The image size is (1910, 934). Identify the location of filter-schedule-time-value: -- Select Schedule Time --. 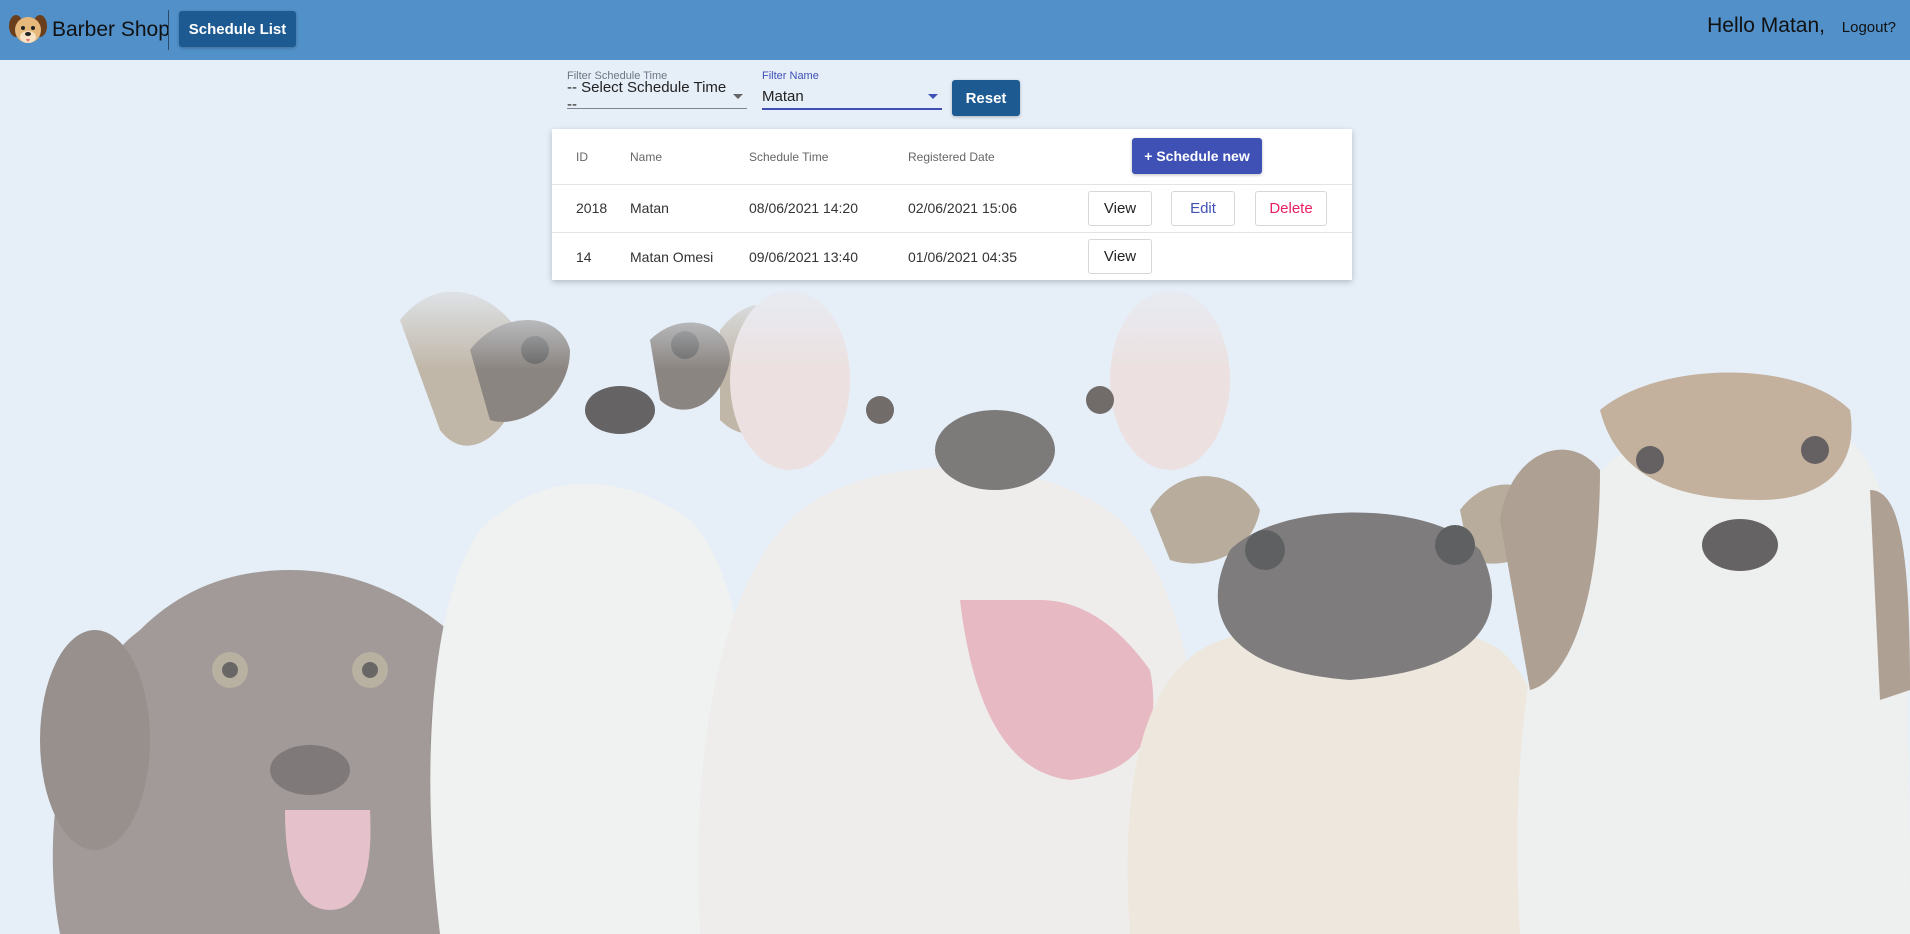
(647, 96).